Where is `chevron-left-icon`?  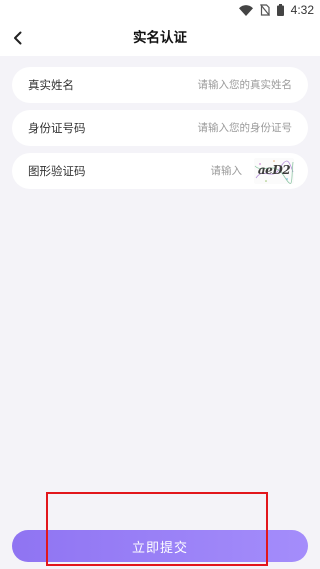 chevron-left-icon is located at coordinates (18, 38).